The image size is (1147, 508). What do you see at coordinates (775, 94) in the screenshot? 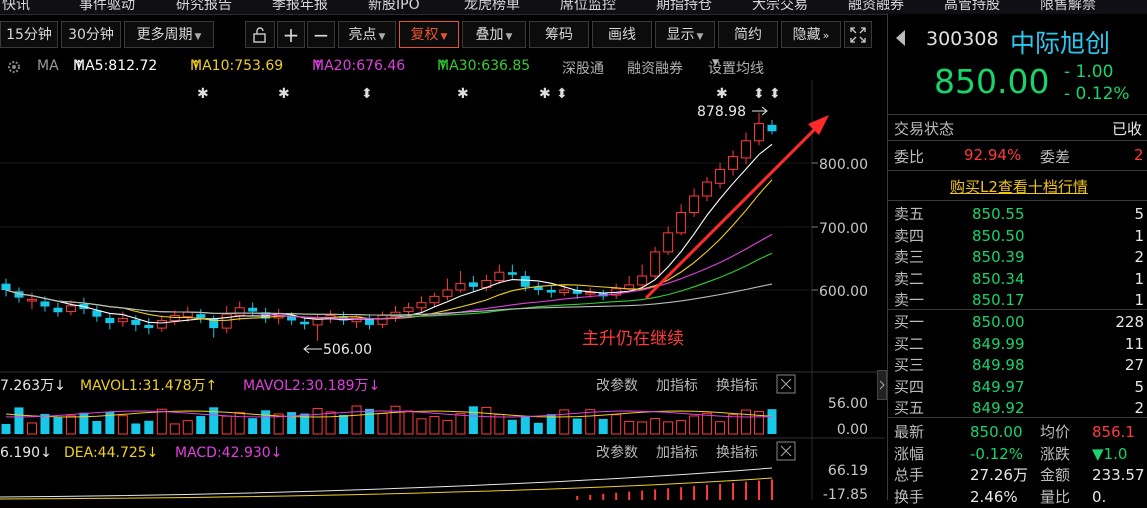
I see `event-arrow-icon: ⬍` at bounding box center [775, 94].